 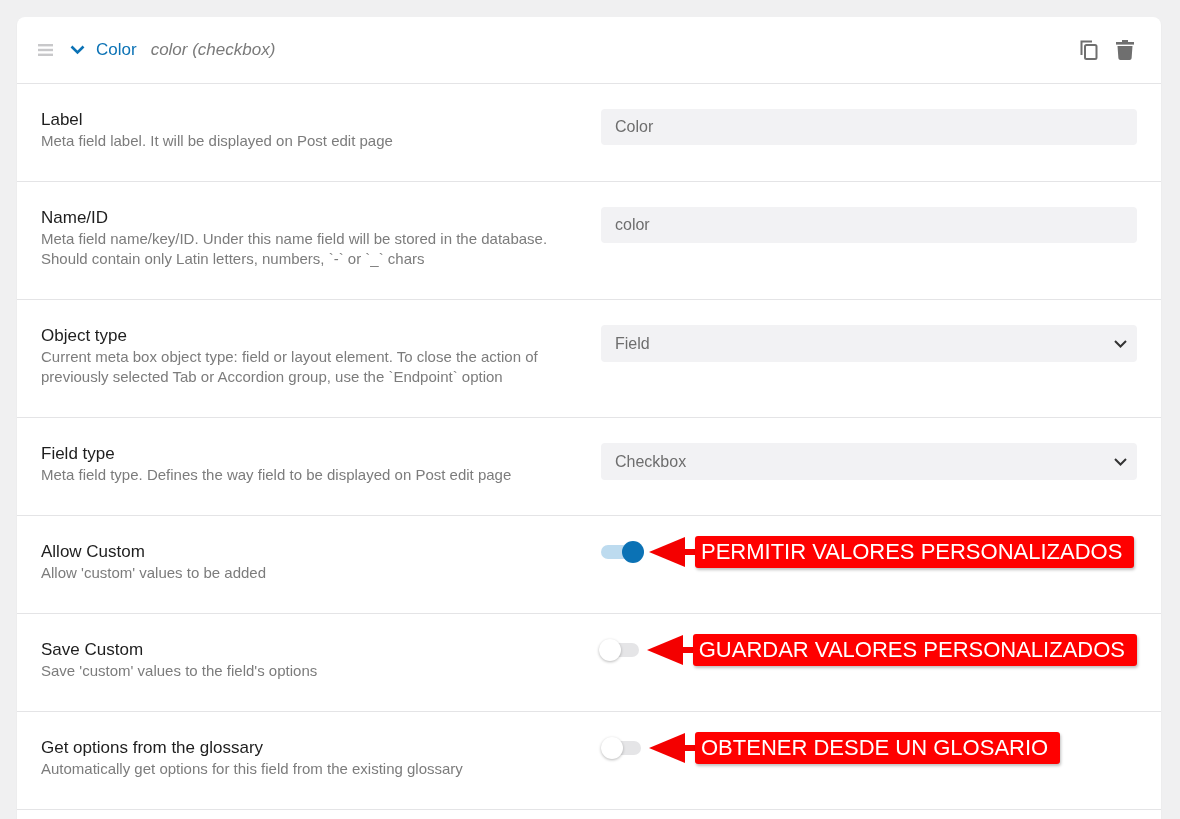 What do you see at coordinates (914, 650) in the screenshot?
I see `callout-label: GUARDAR VALORES PERSONALIZADOS` at bounding box center [914, 650].